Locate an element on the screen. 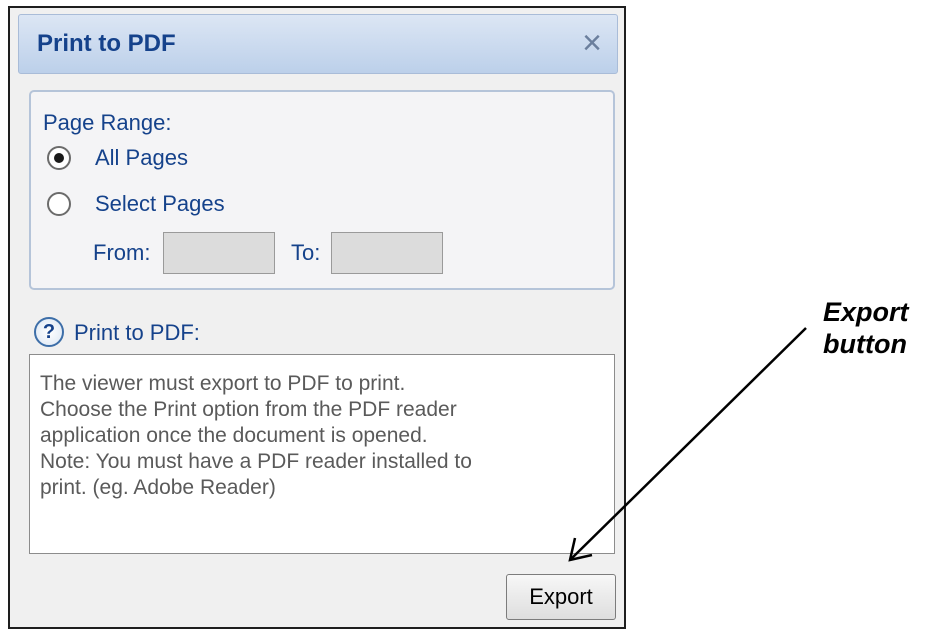 This screenshot has height=631, width=938. annotation-arrow-icon is located at coordinates (687, 444).